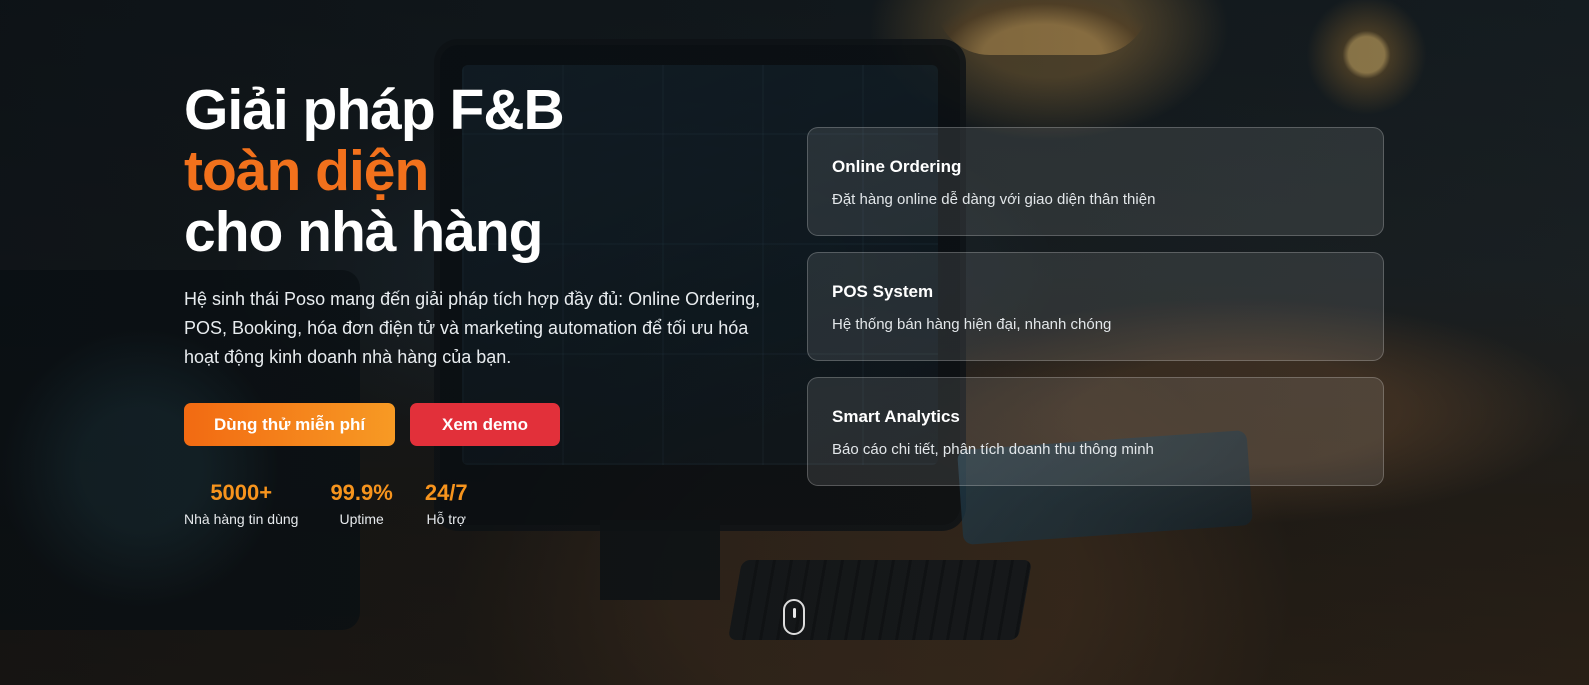  What do you see at coordinates (374, 110) in the screenshot?
I see `hero-title-line-1: Giải pháp F&B` at bounding box center [374, 110].